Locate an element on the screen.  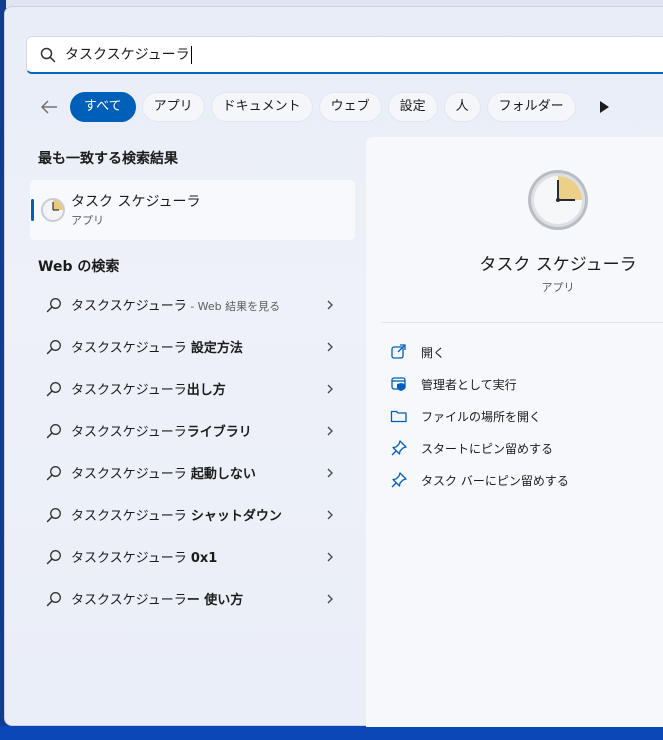
best-match-heading: 最も一致する検索結果 is located at coordinates (108, 159).